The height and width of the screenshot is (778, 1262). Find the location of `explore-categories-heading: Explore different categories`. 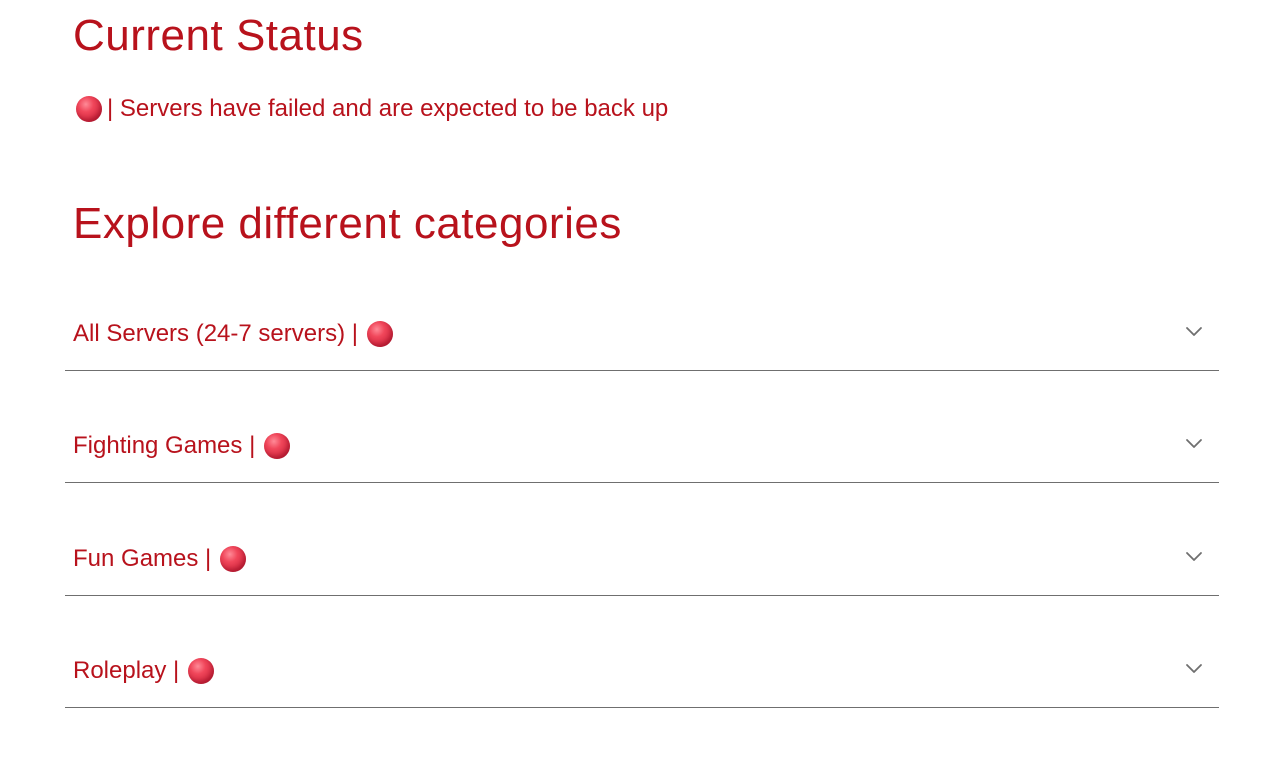

explore-categories-heading: Explore different categories is located at coordinates (347, 223).